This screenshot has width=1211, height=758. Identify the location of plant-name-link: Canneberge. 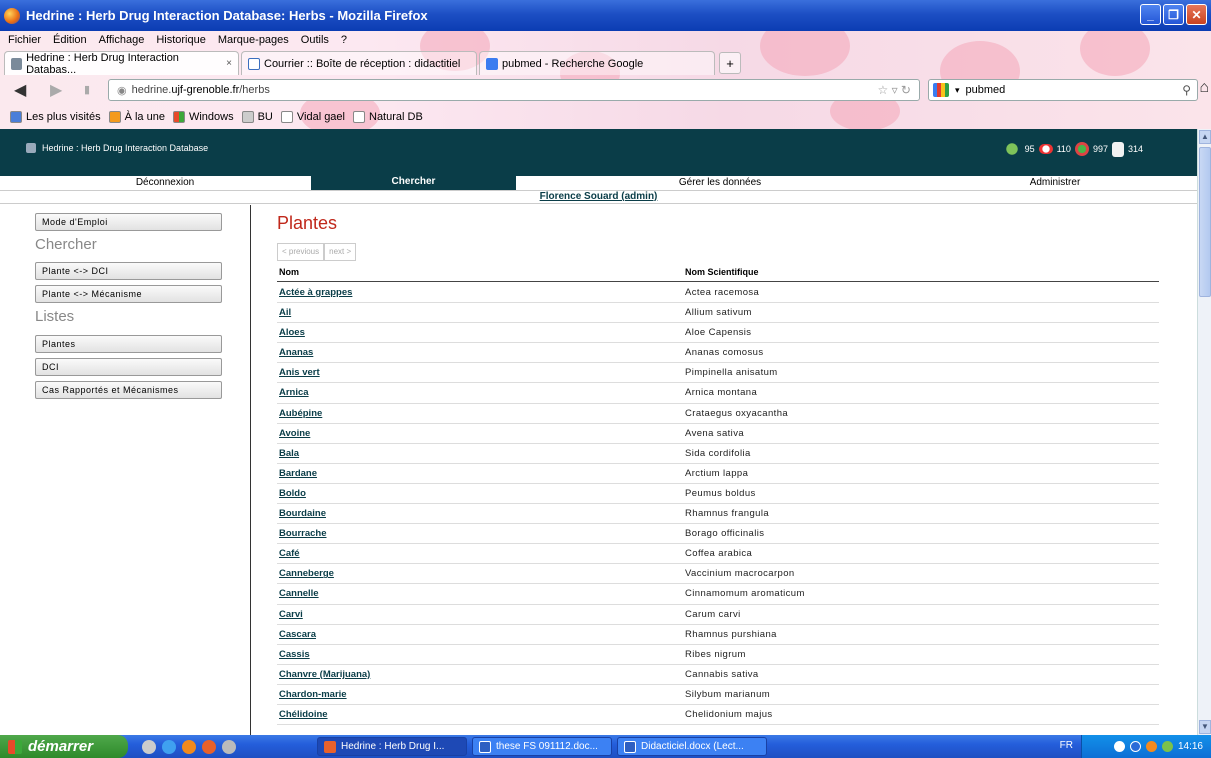
(306, 573).